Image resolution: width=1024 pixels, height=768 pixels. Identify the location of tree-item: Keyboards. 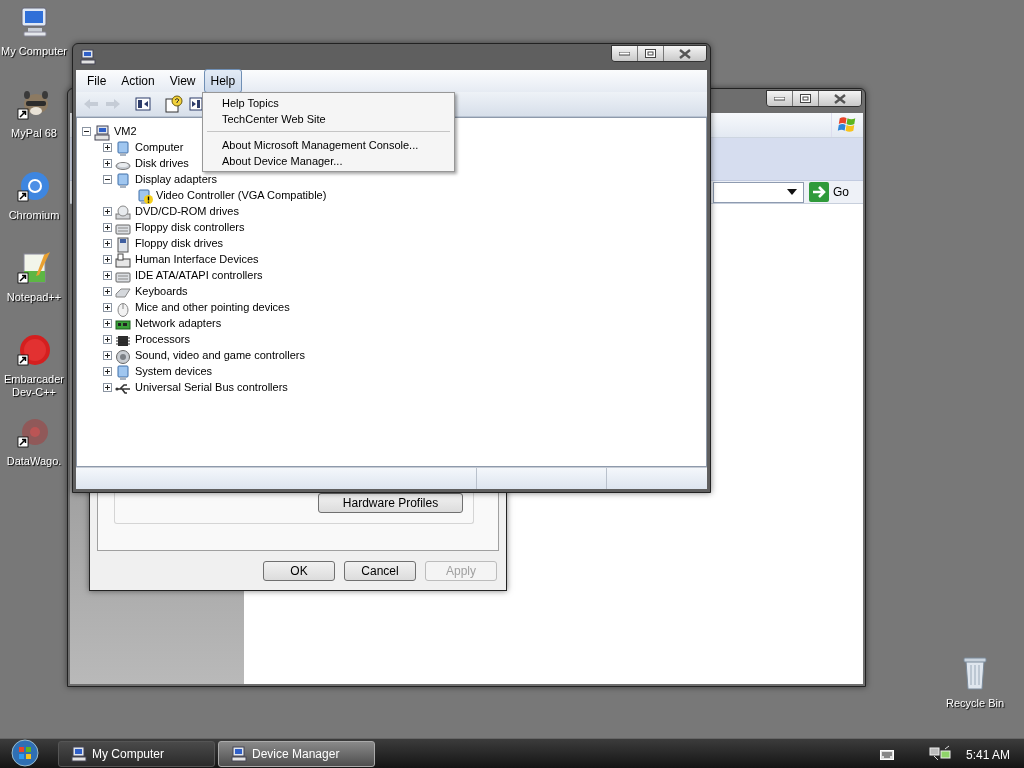
(161, 291).